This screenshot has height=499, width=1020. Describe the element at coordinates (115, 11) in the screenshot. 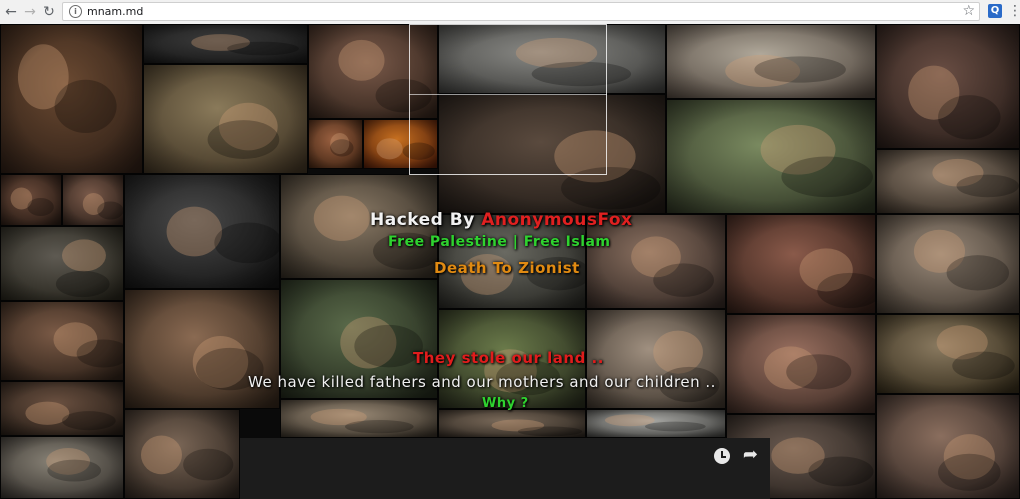

I see `url-text: mnam.md` at that location.